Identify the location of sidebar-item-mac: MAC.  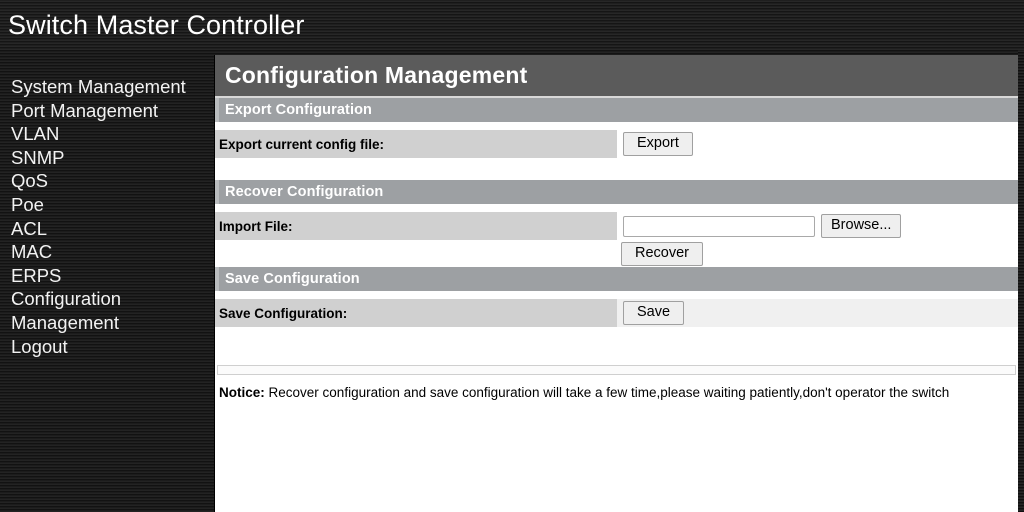
(95, 252).